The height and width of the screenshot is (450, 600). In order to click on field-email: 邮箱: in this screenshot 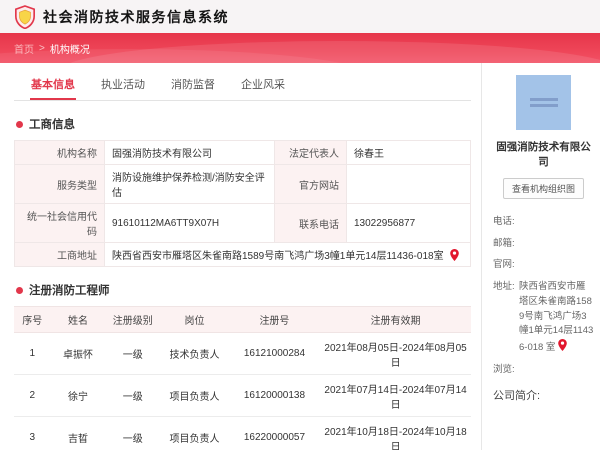, I will do `click(543, 244)`.